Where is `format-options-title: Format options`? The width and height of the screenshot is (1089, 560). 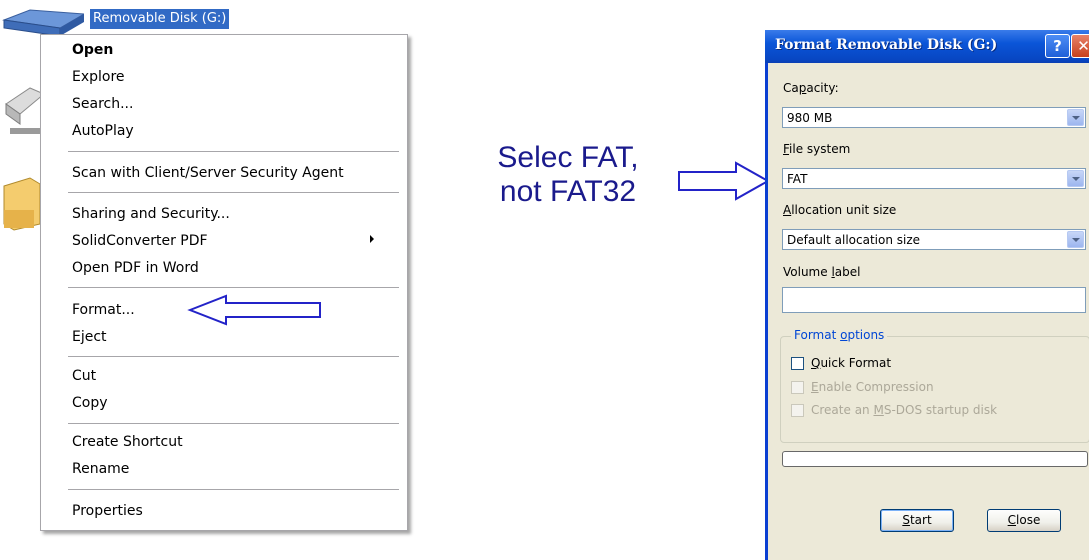 format-options-title: Format options is located at coordinates (839, 335).